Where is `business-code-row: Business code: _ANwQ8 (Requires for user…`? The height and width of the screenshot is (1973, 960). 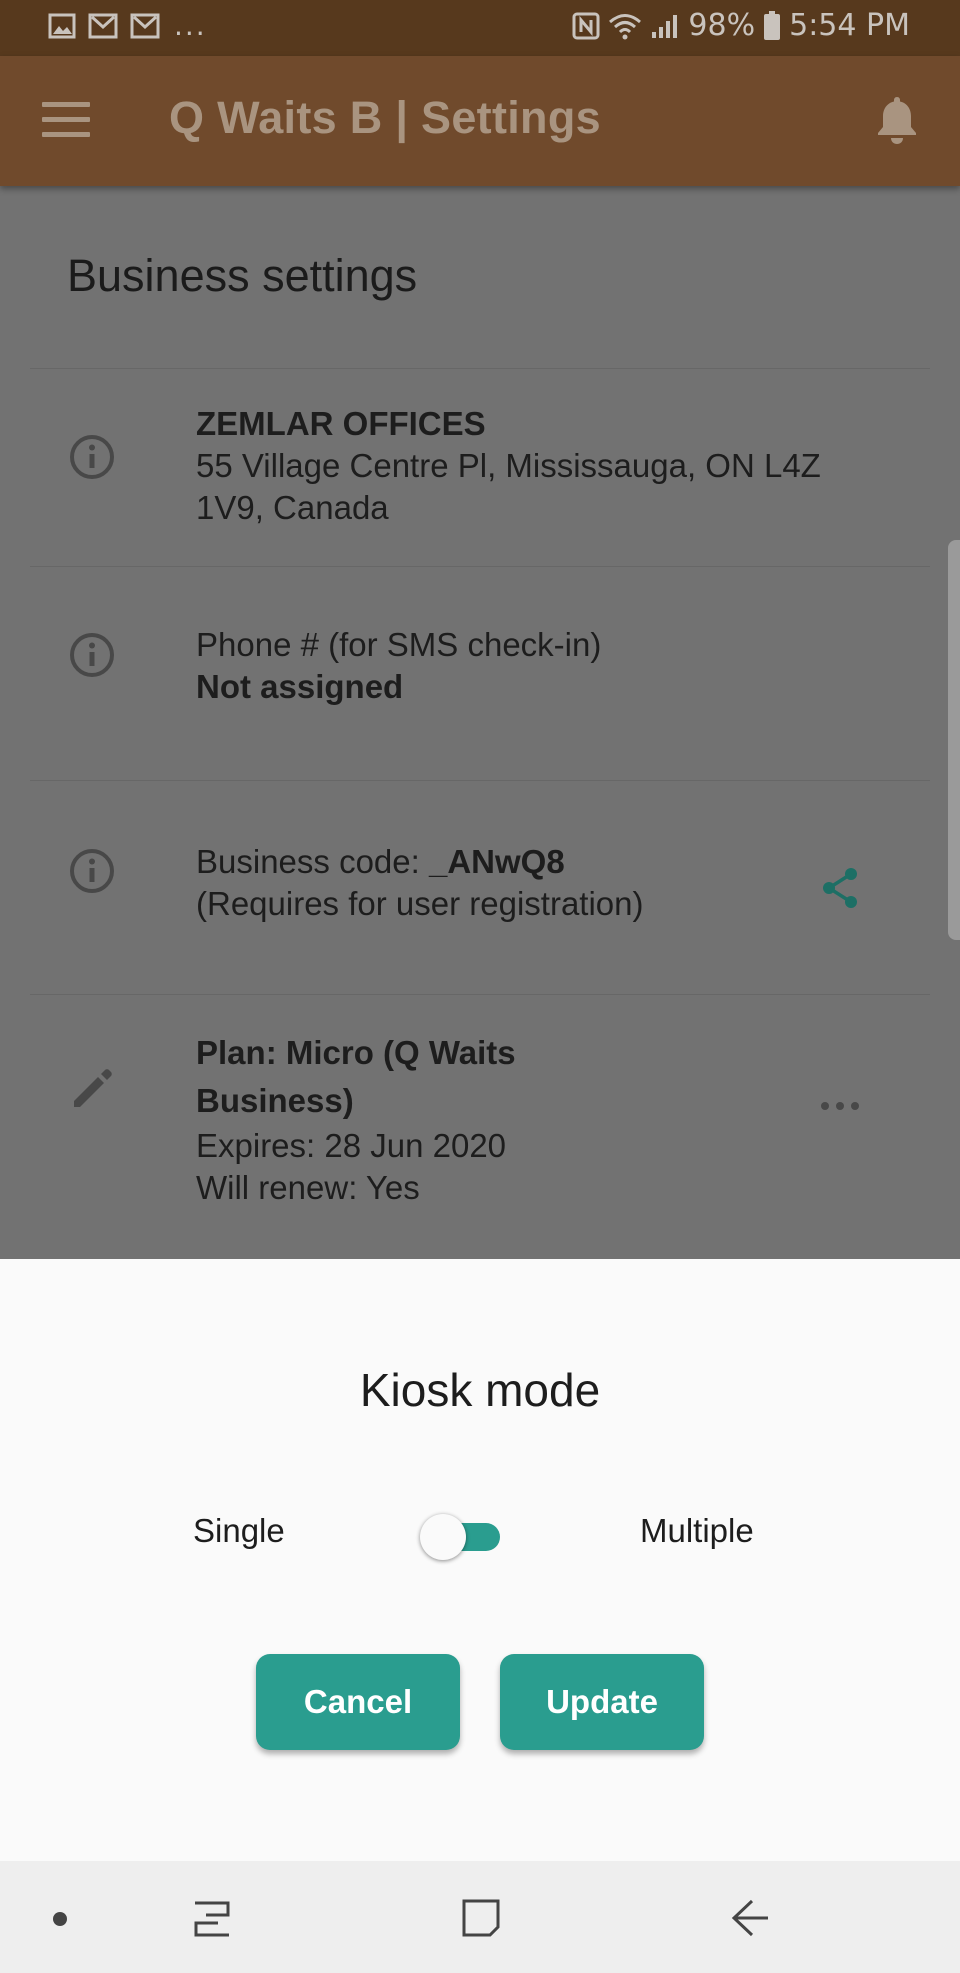 business-code-row: Business code: _ANwQ8 (Requires for user… is located at coordinates (480, 887).